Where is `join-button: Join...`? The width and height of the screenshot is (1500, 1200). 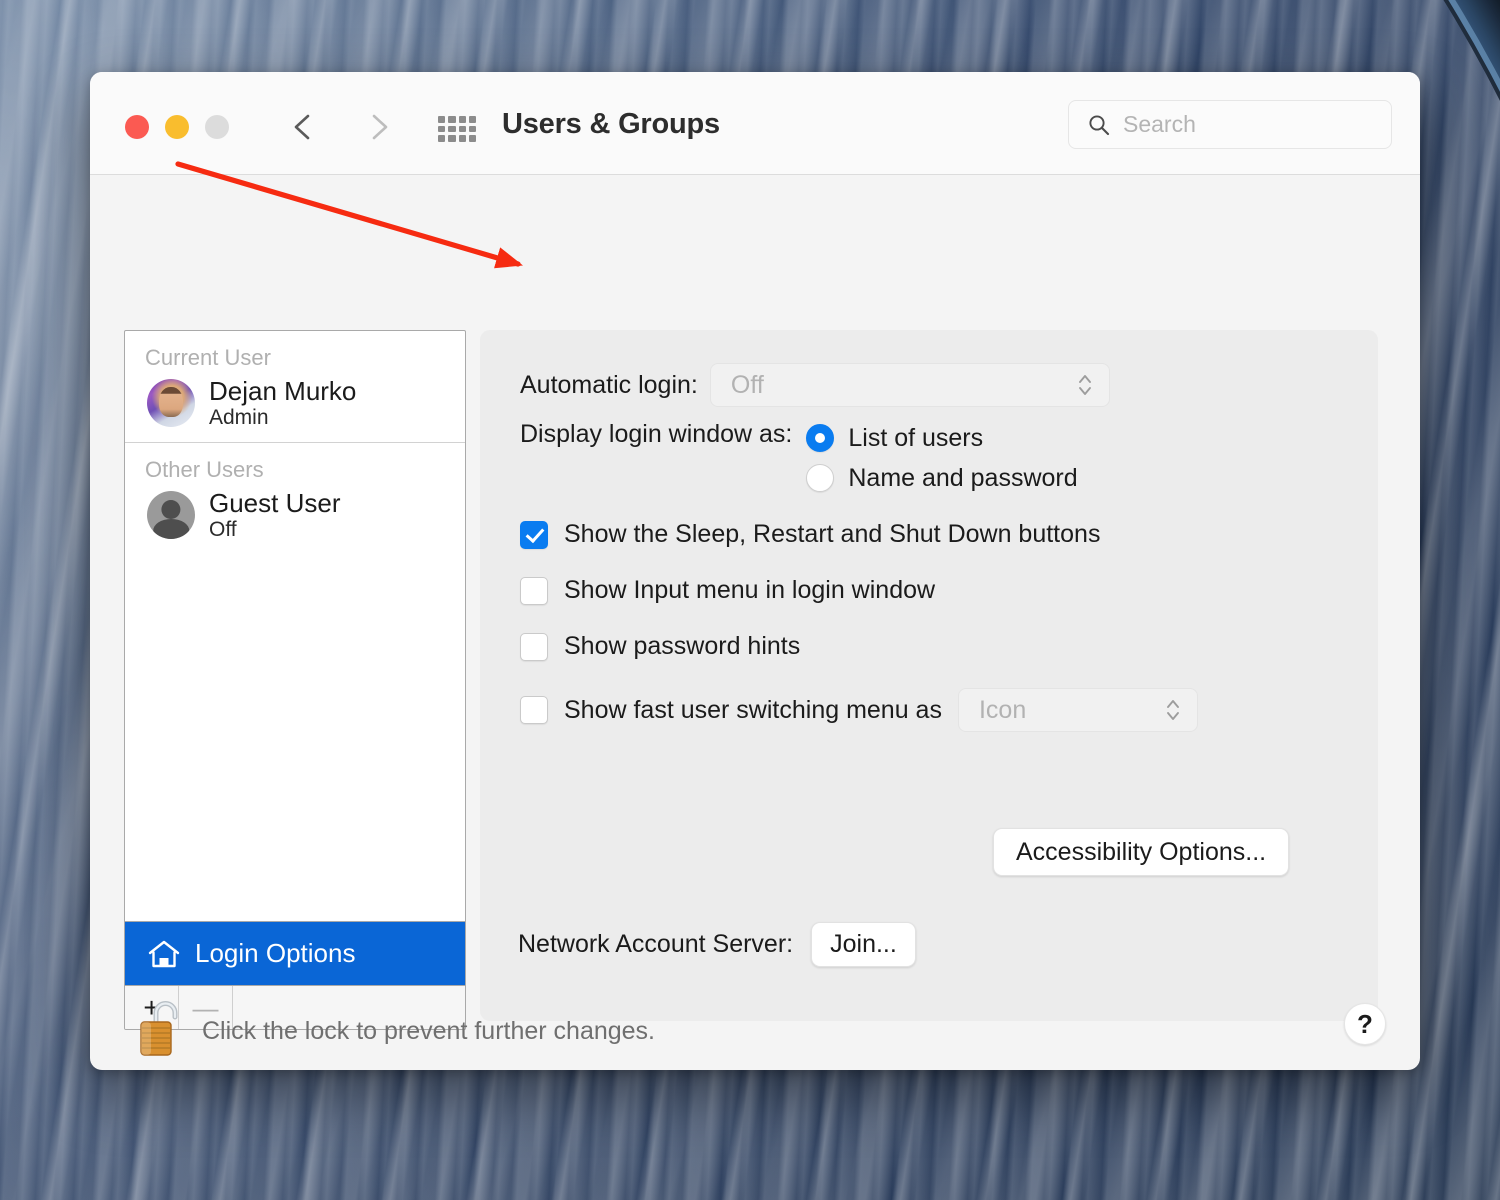 join-button: Join... is located at coordinates (863, 944).